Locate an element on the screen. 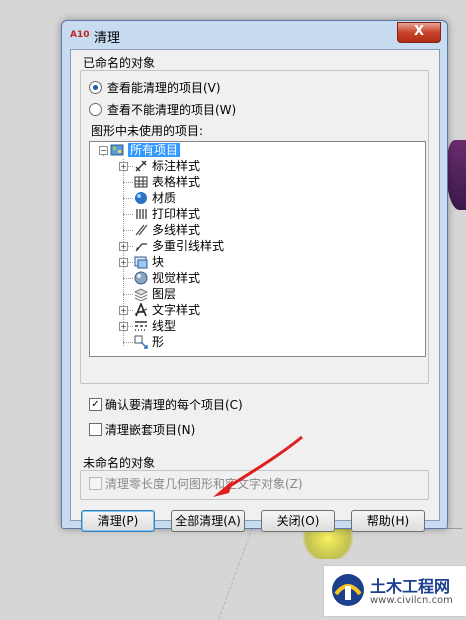  tree-root-label: 所有项目 is located at coordinates (154, 150).